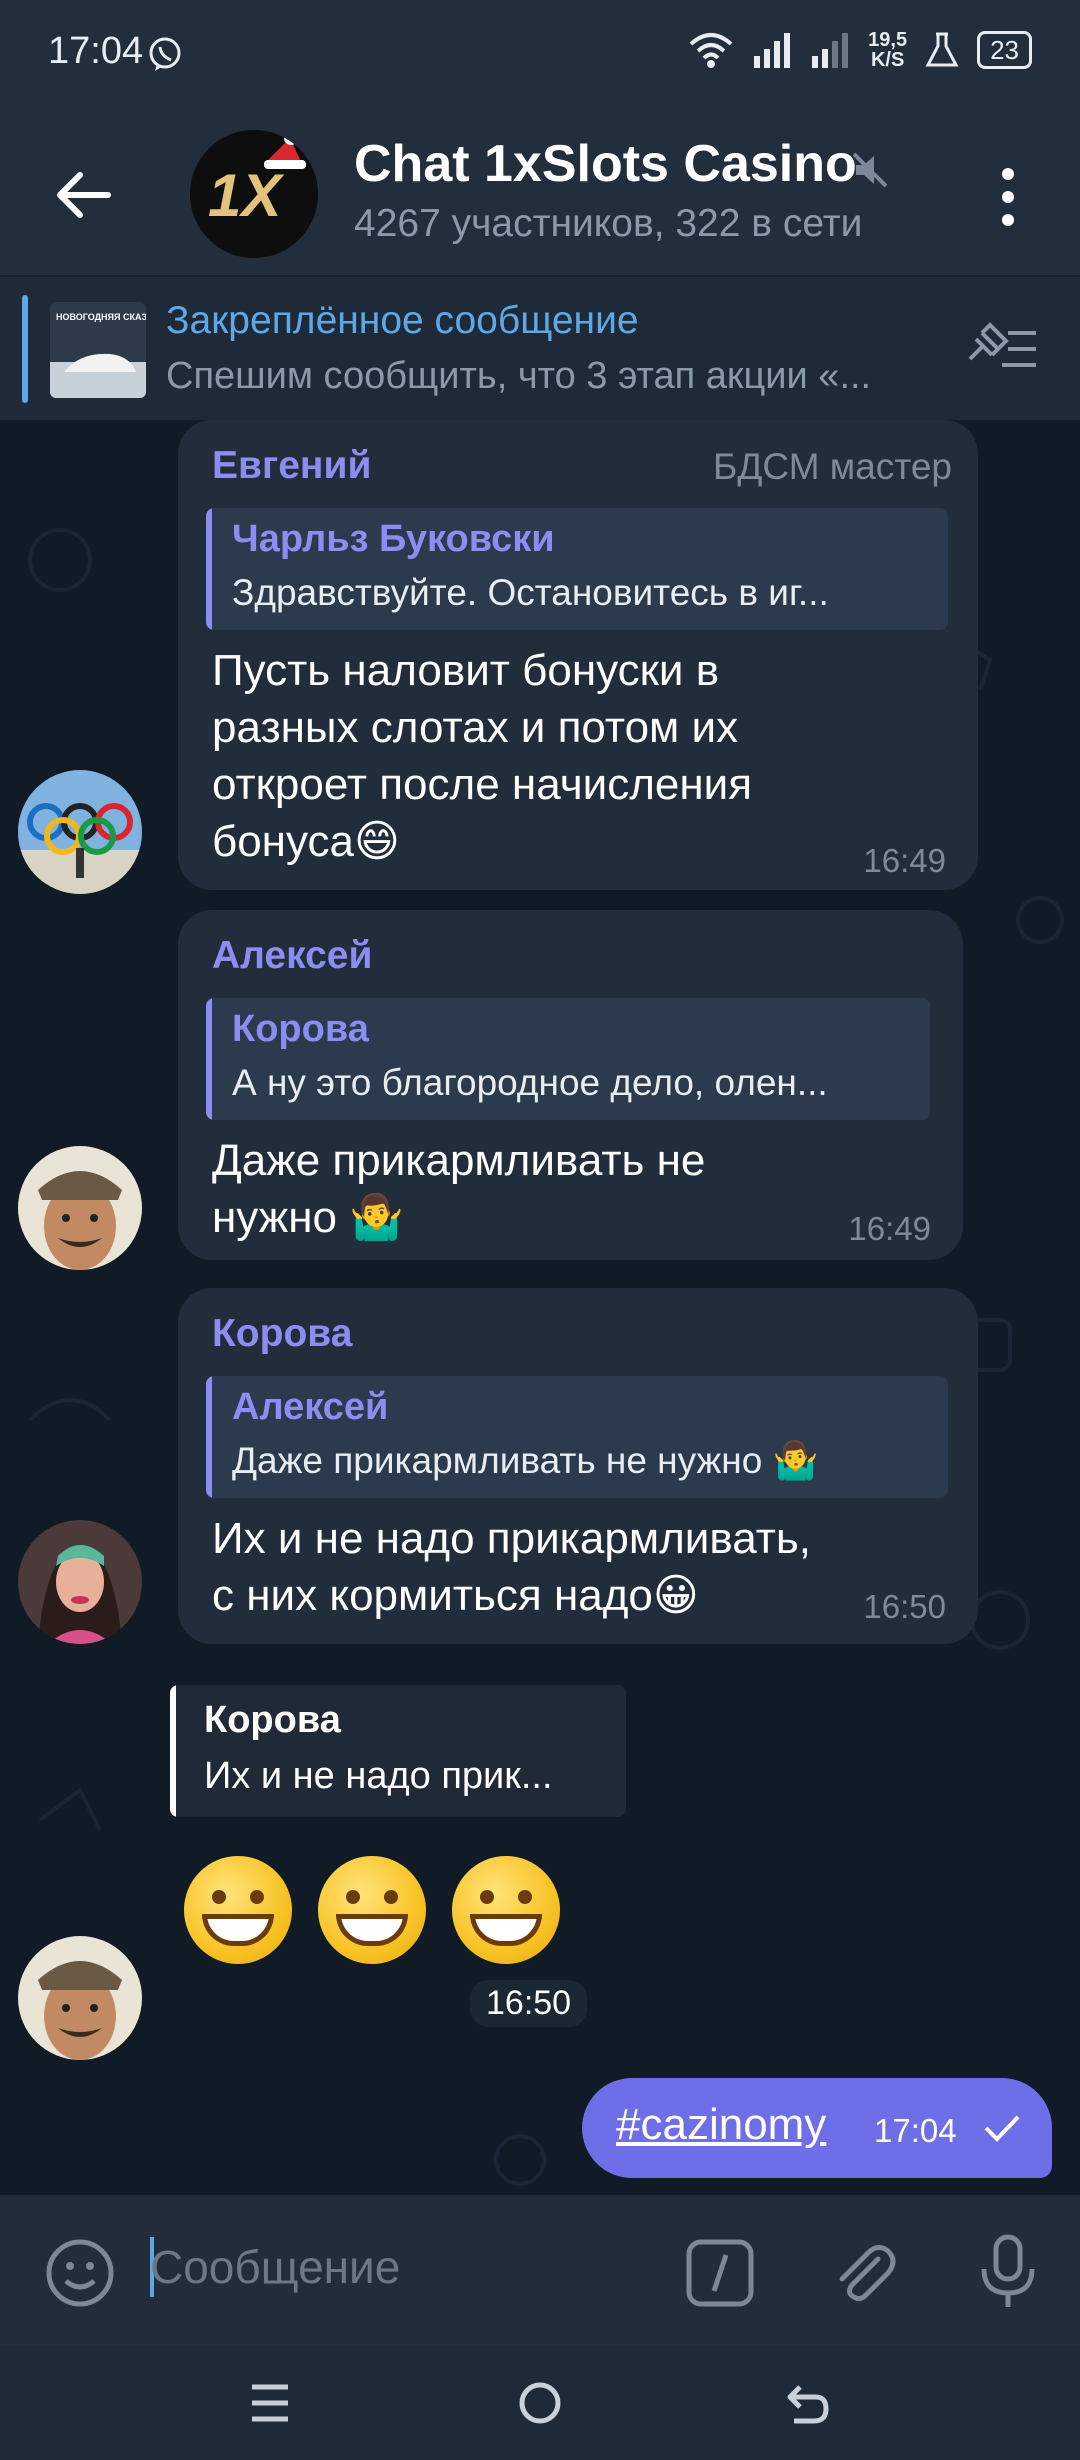 Image resolution: width=1080 pixels, height=2460 pixels. I want to click on own-message-bubble: #cazinomy 17:04, so click(817, 2128).